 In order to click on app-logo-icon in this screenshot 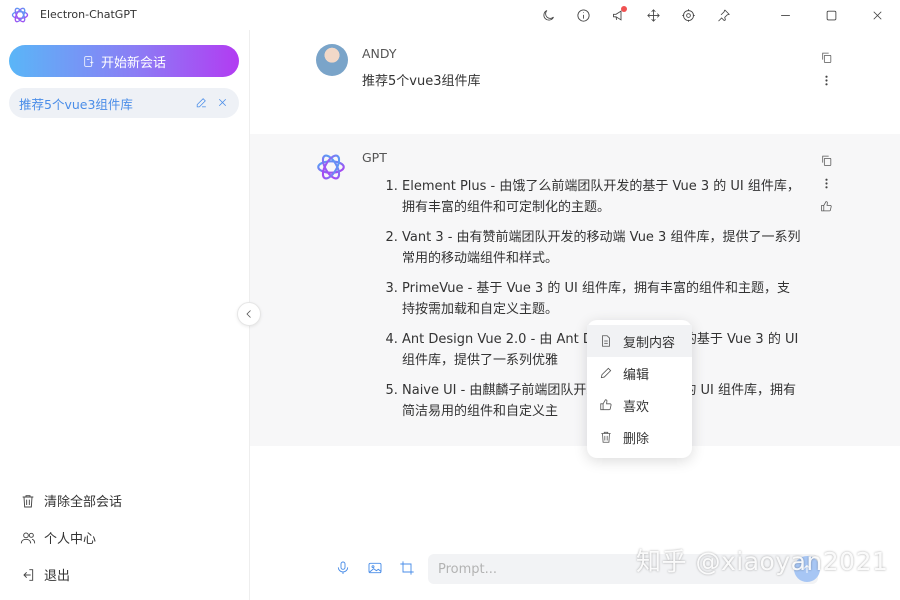, I will do `click(20, 15)`.